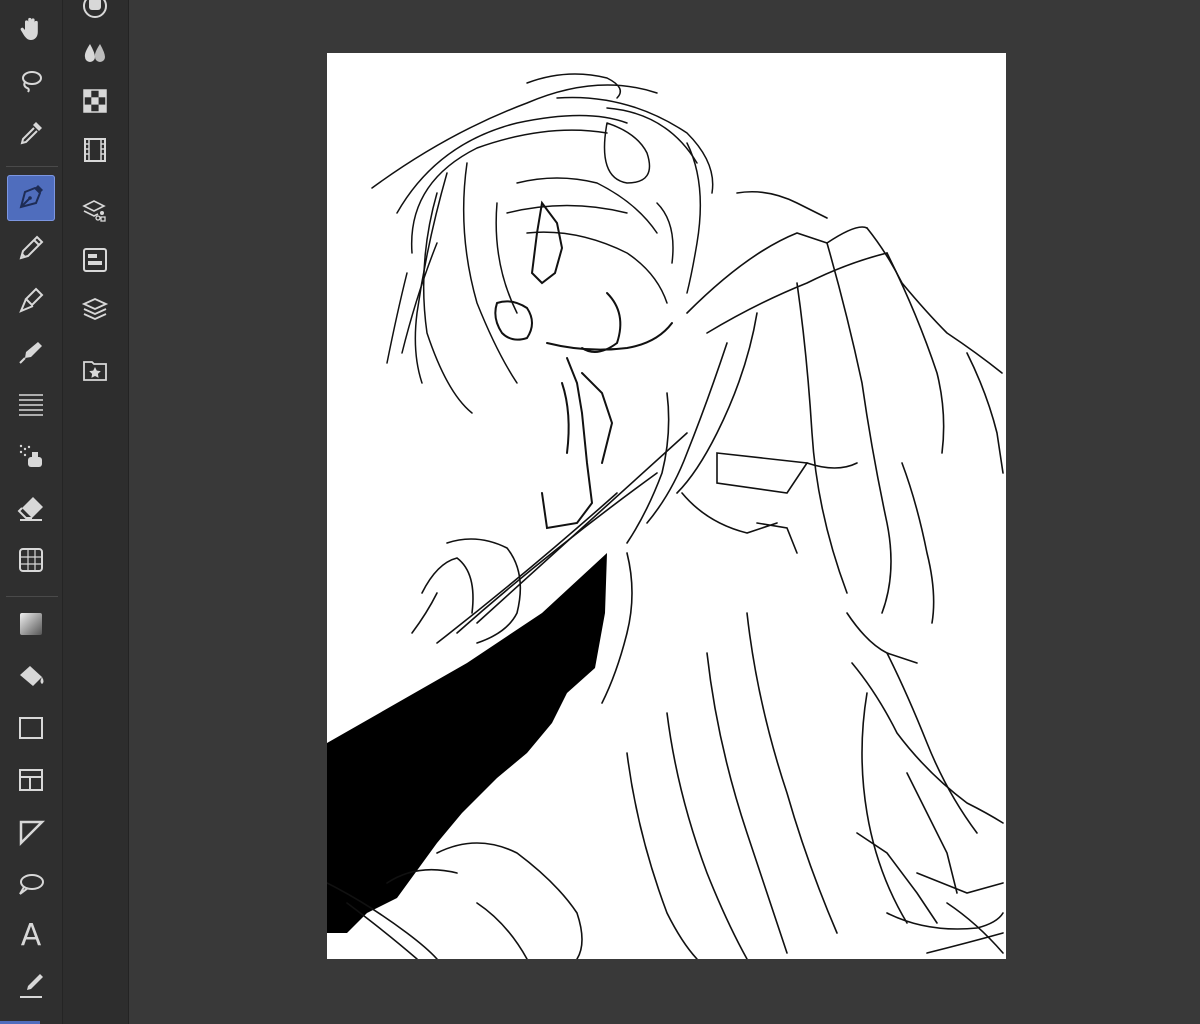  I want to click on color-set-palette-button, so click(95, 103).